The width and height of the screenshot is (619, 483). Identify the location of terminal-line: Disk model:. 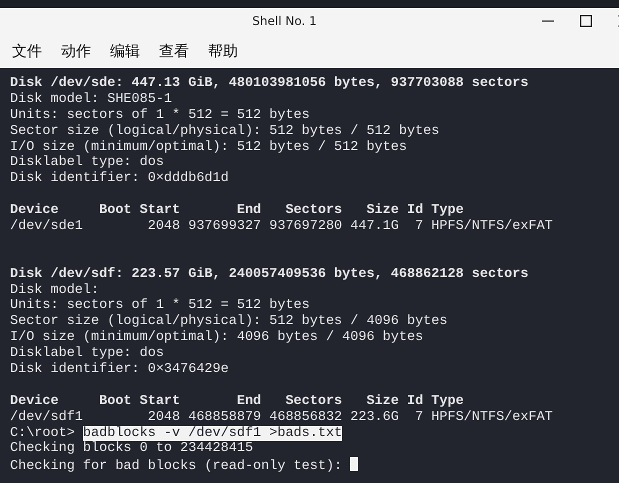
(55, 290).